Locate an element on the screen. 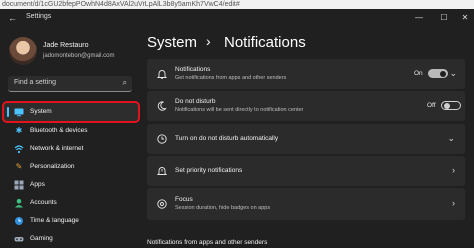 This screenshot has height=248, width=474. priority-bell-icon is located at coordinates (162, 171).